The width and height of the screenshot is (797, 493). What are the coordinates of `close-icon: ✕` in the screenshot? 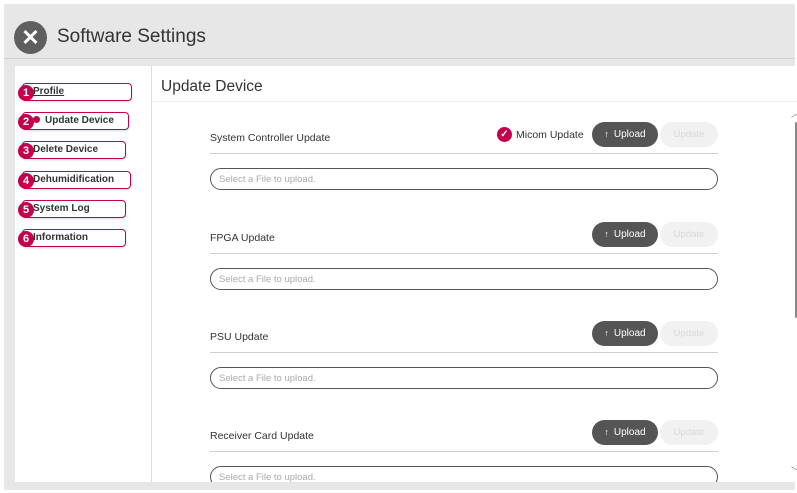 It's located at (30, 37).